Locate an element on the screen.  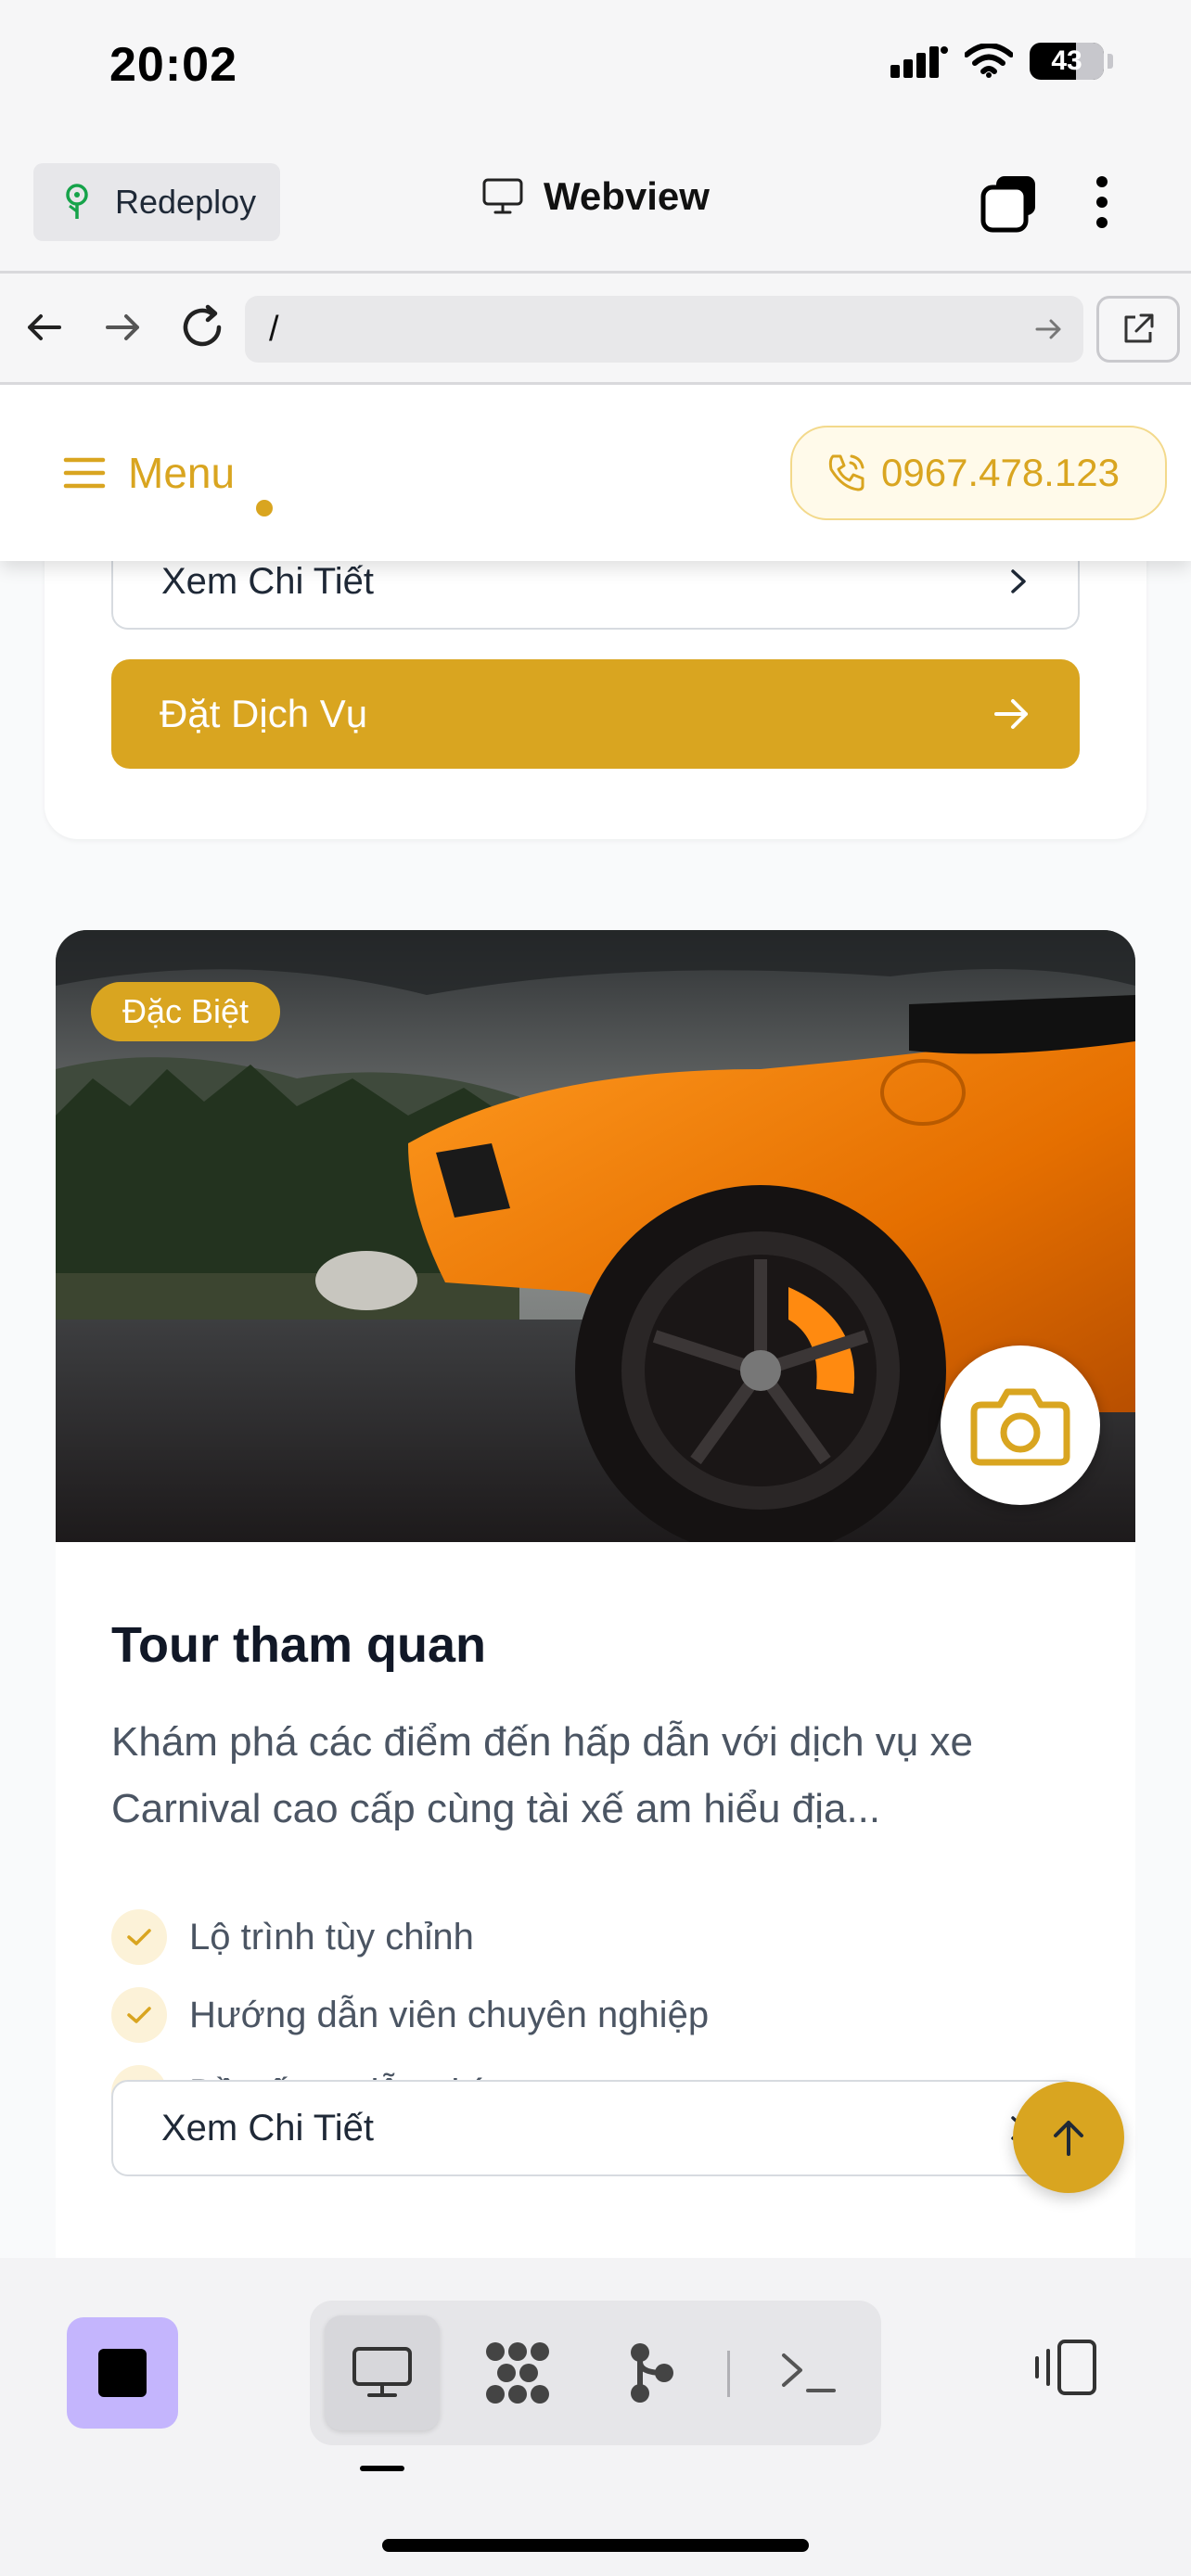
camera-icon is located at coordinates (1020, 1427).